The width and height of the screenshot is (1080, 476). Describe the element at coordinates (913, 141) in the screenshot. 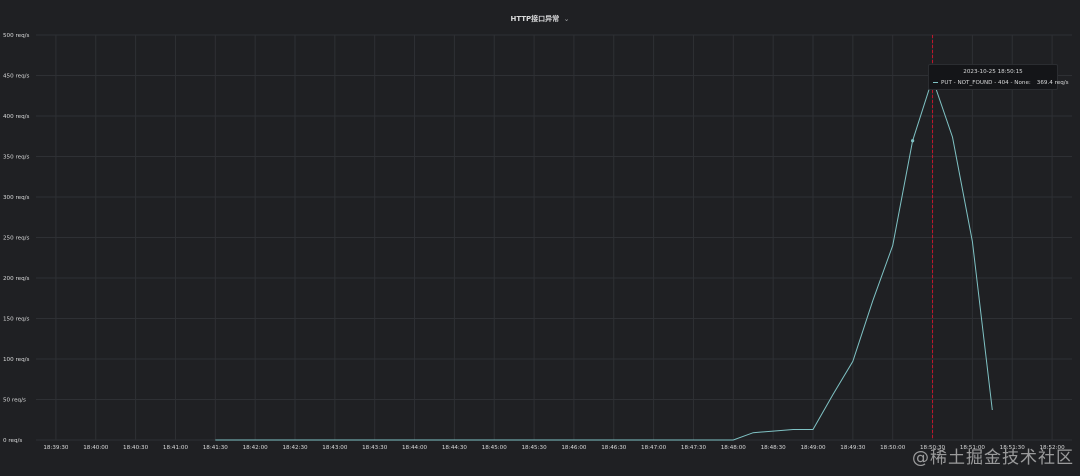

I see `hover-point` at that location.